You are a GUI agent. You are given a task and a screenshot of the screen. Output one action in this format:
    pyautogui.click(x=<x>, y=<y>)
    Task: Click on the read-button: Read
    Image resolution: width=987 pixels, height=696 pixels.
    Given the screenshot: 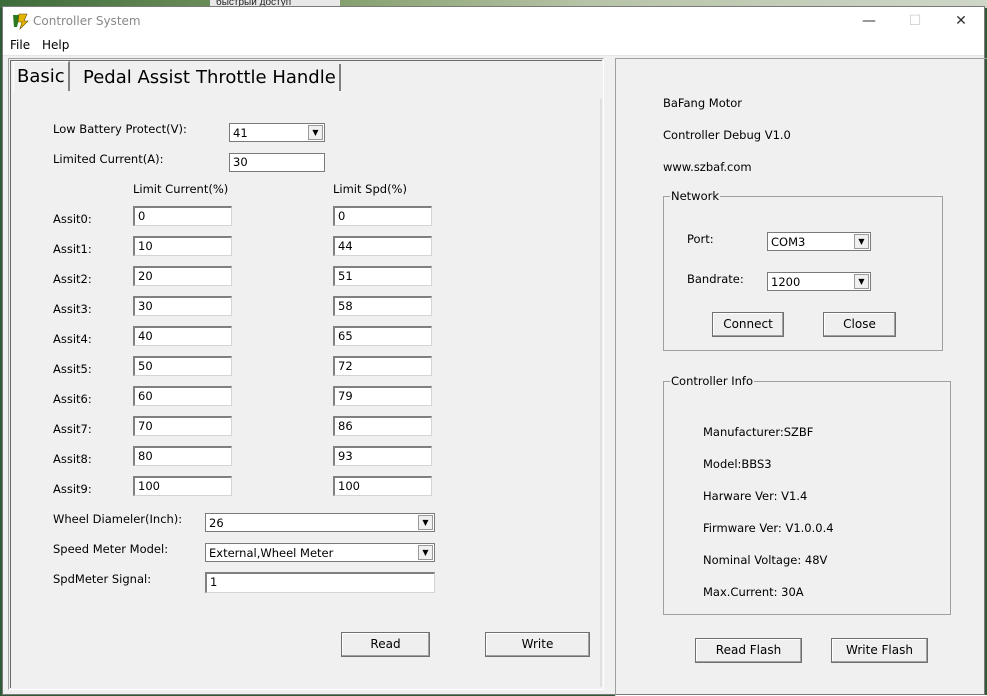 What is the action you would take?
    pyautogui.click(x=385, y=644)
    